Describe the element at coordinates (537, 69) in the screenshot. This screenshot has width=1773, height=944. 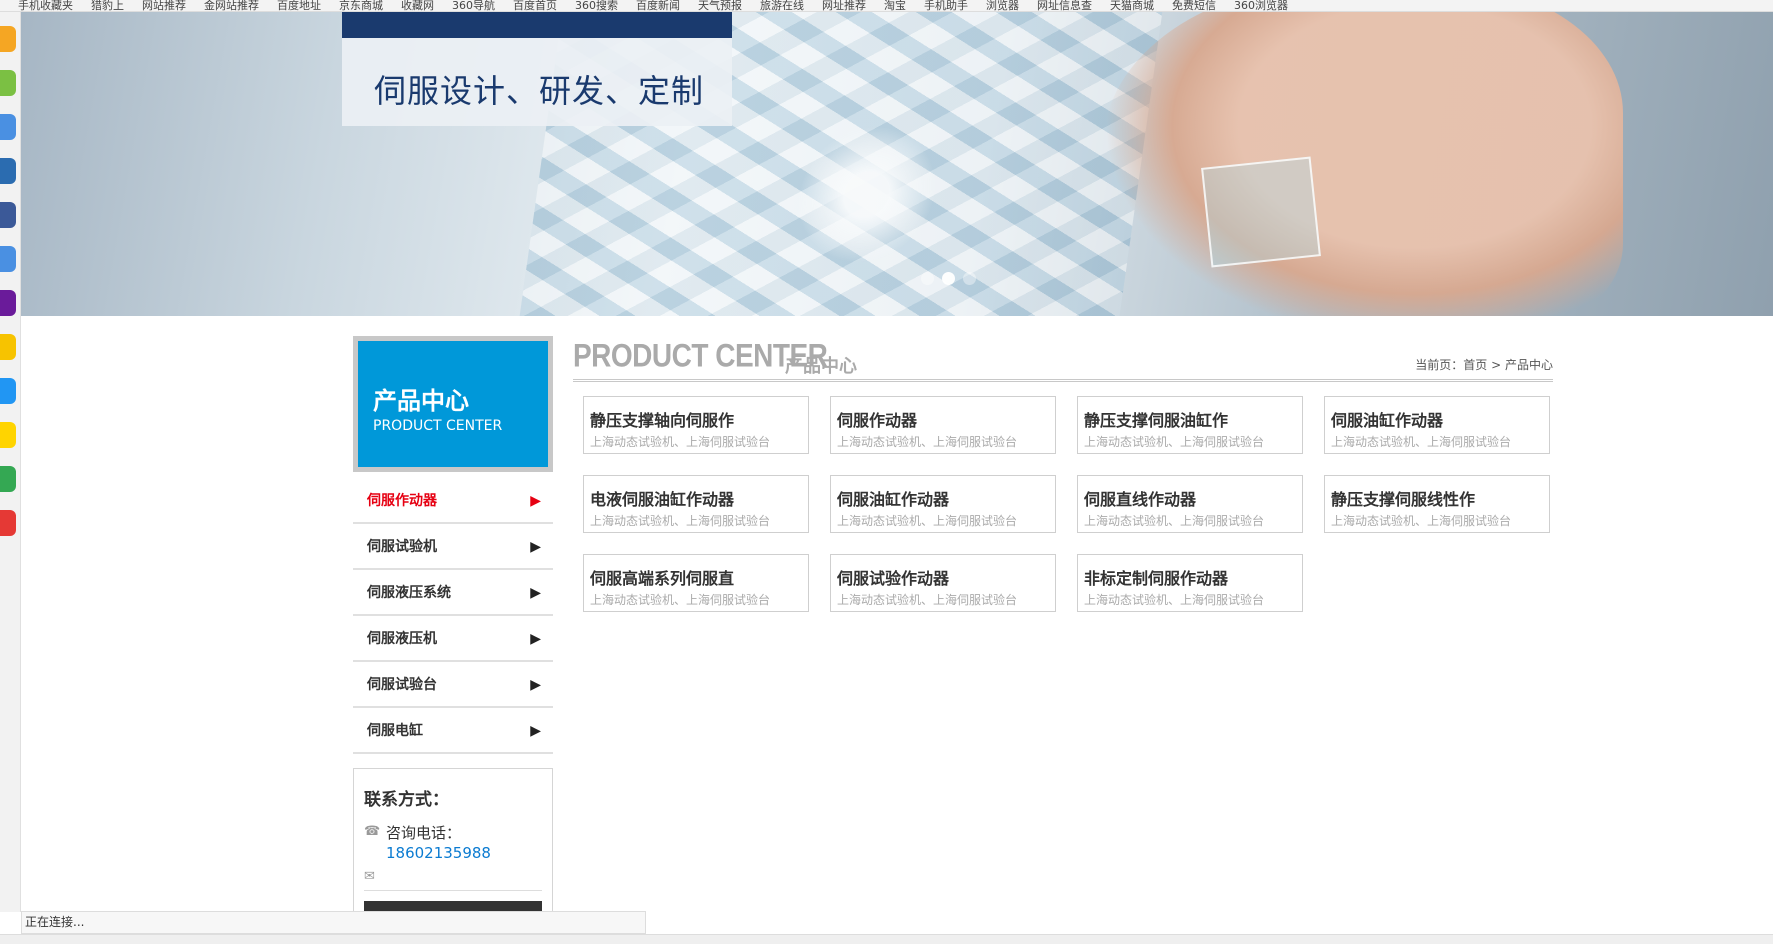
I see `banner-caption: 伺服设计、研发、定制` at that location.